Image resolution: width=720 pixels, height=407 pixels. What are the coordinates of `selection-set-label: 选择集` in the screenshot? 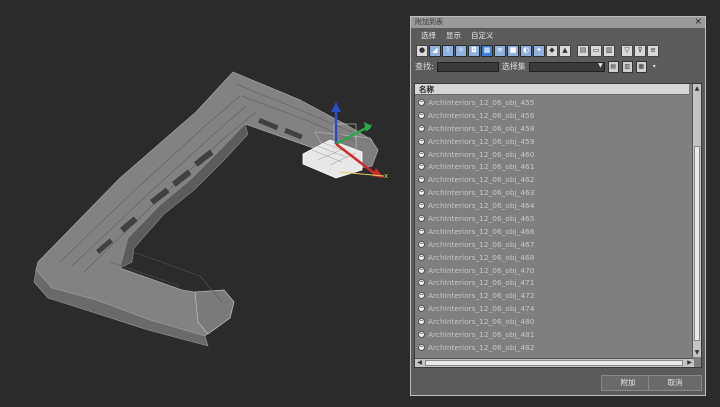 It's located at (513, 66).